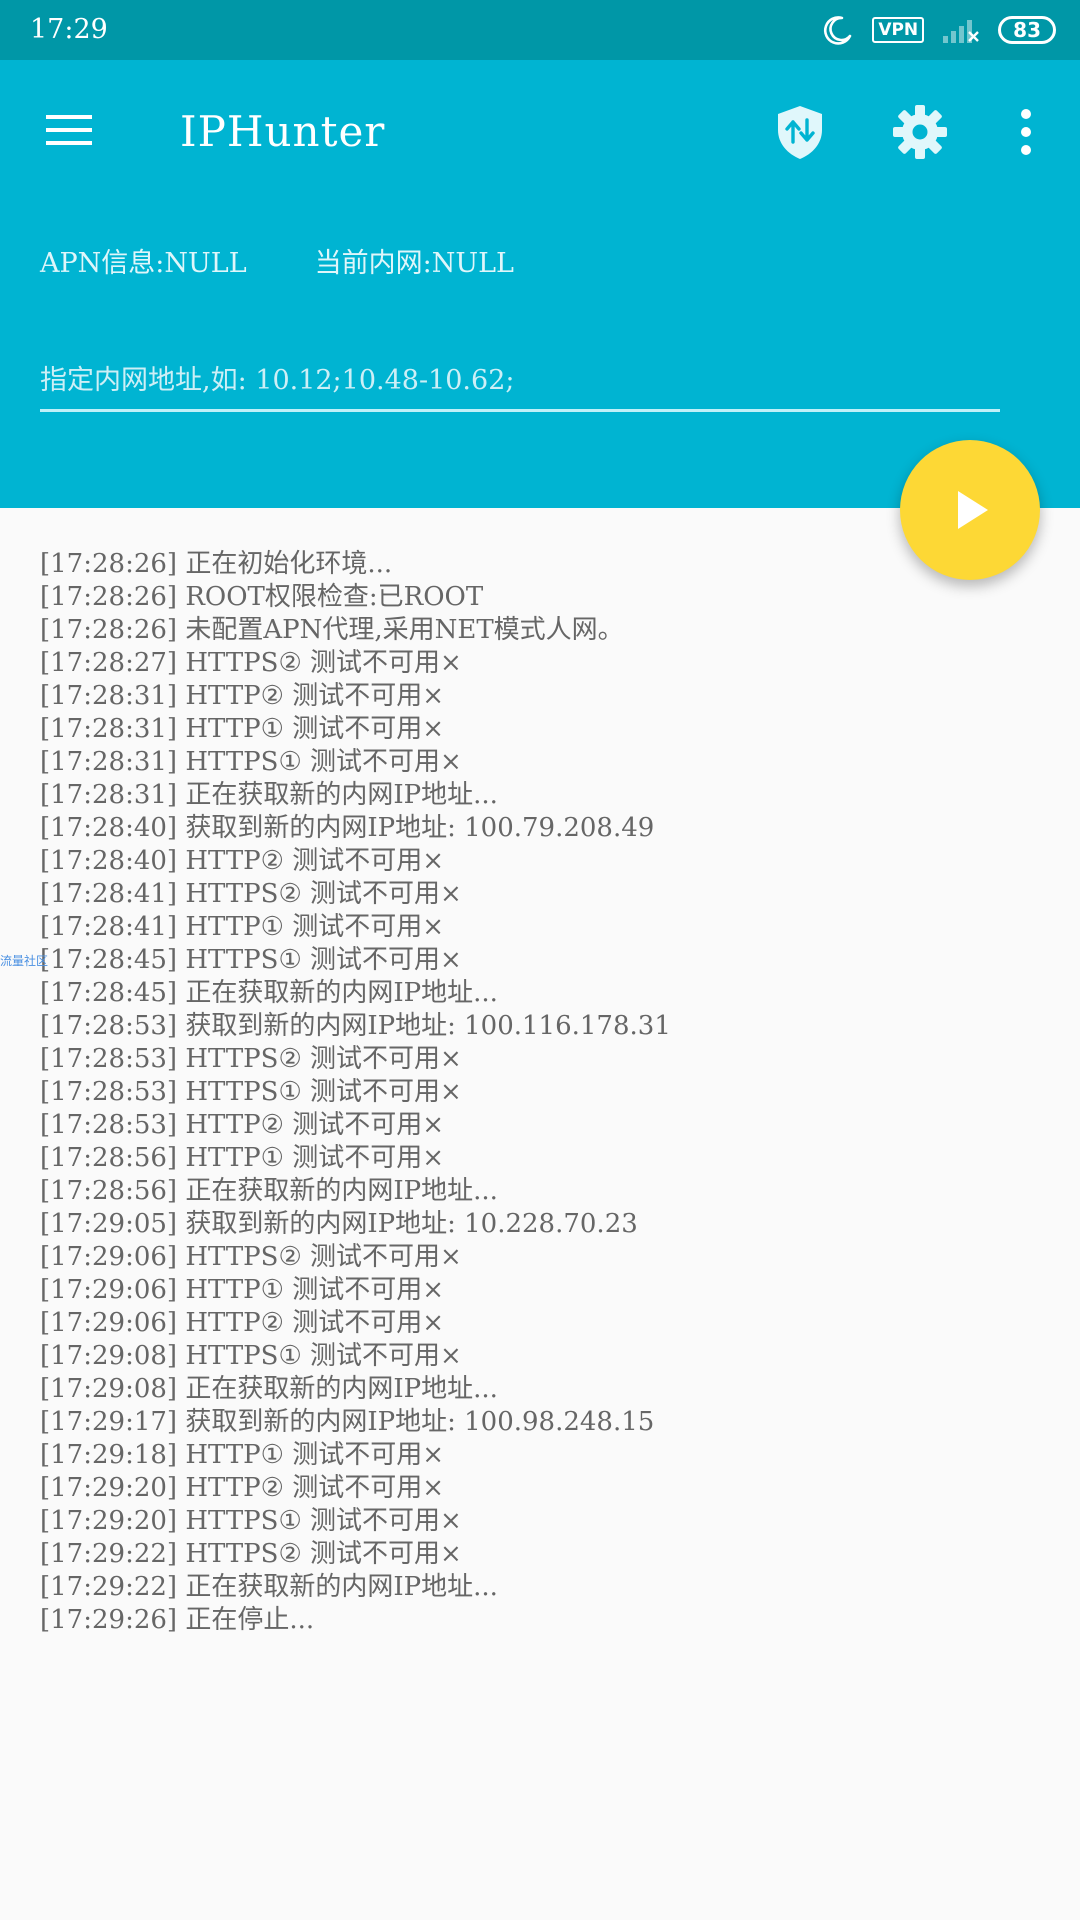  I want to click on signal-icon, so click(961, 30).